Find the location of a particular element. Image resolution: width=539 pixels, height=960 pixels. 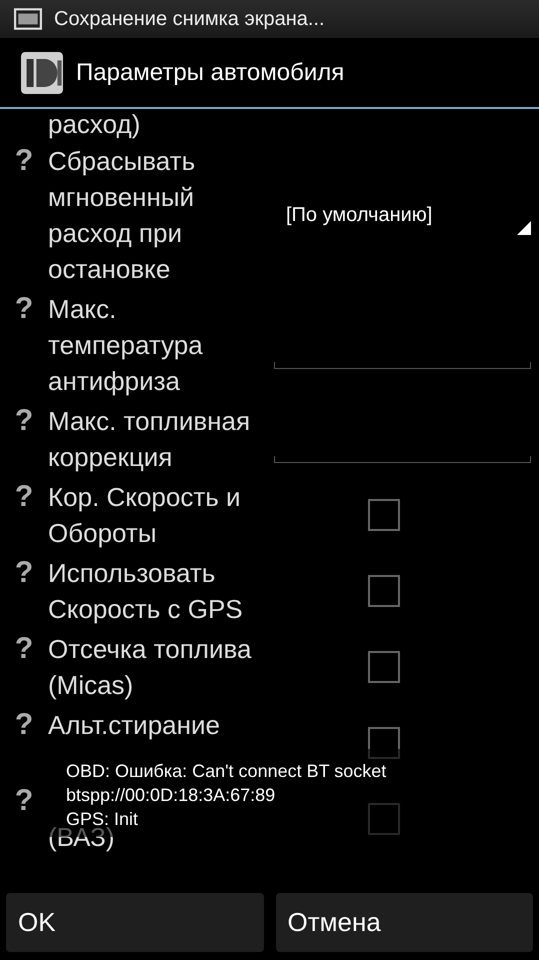

window-title: Параметры автомобиля is located at coordinates (210, 72).